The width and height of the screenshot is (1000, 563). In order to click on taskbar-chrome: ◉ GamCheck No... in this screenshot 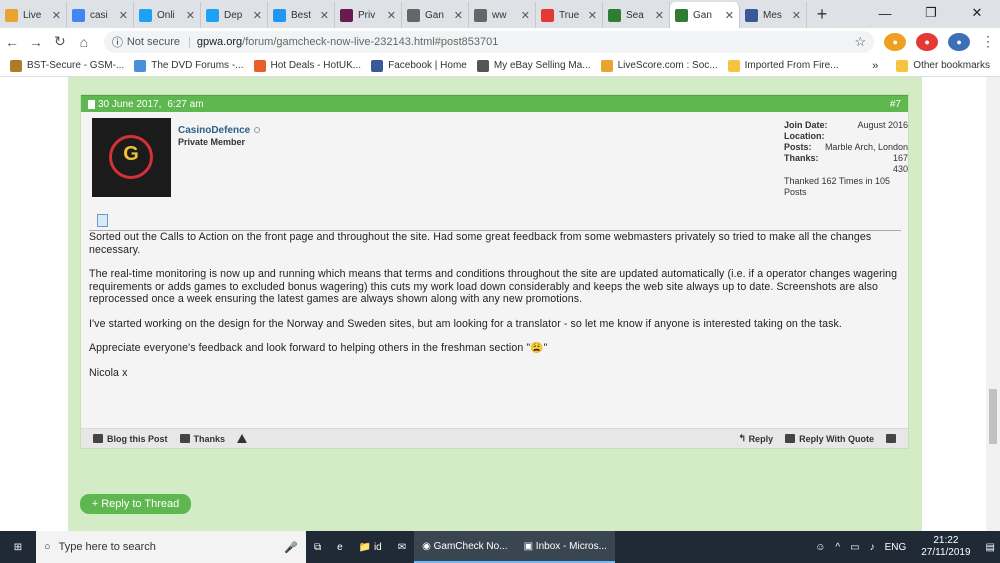, I will do `click(465, 547)`.